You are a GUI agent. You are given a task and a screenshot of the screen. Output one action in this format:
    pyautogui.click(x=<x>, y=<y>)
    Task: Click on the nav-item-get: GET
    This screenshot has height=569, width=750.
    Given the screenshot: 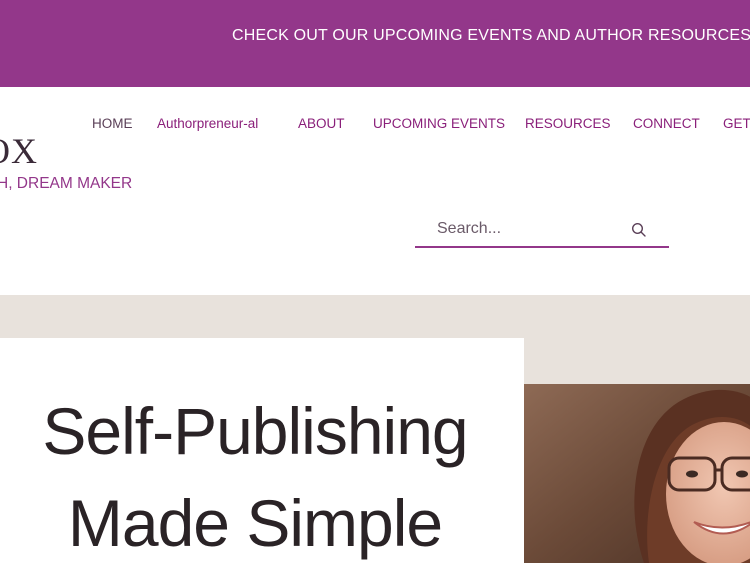 What is the action you would take?
    pyautogui.click(x=736, y=123)
    